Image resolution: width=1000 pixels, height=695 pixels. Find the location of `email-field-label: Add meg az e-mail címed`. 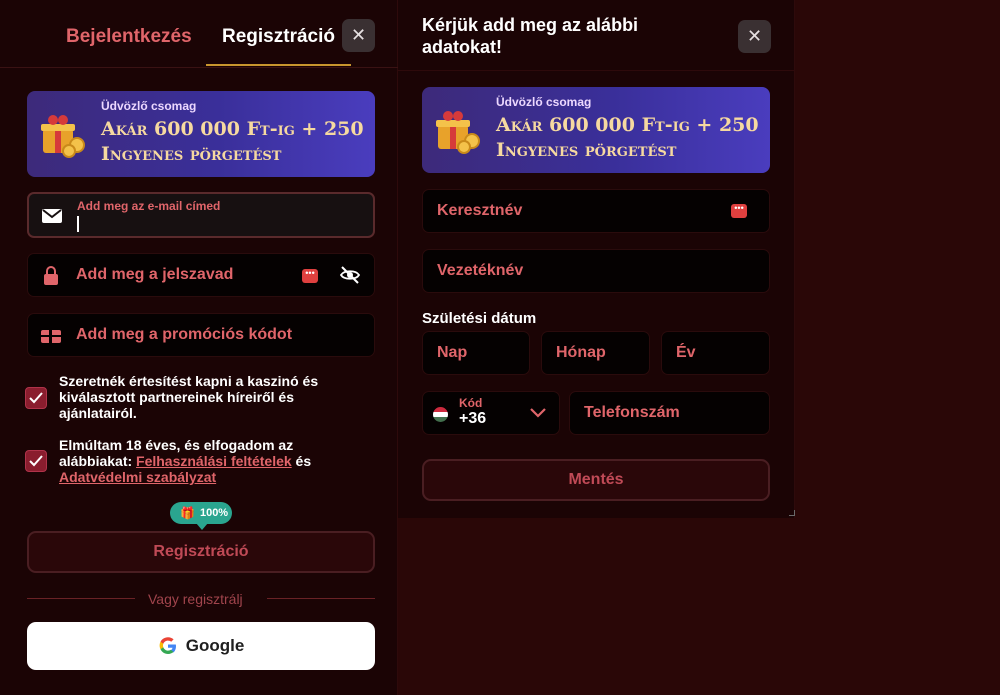

email-field-label: Add meg az e-mail címed is located at coordinates (149, 206).